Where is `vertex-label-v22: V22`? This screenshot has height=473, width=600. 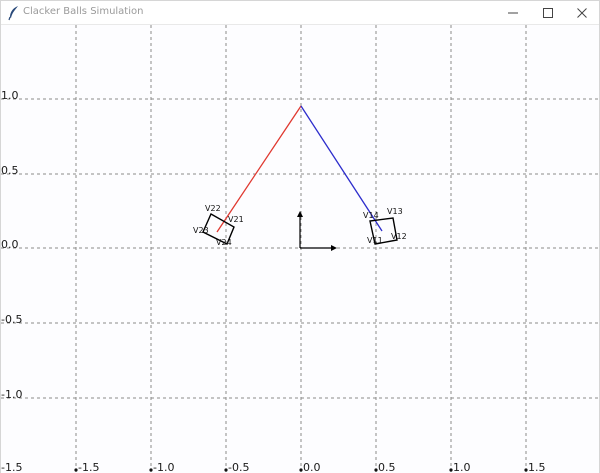
vertex-label-v22: V22 is located at coordinates (213, 208).